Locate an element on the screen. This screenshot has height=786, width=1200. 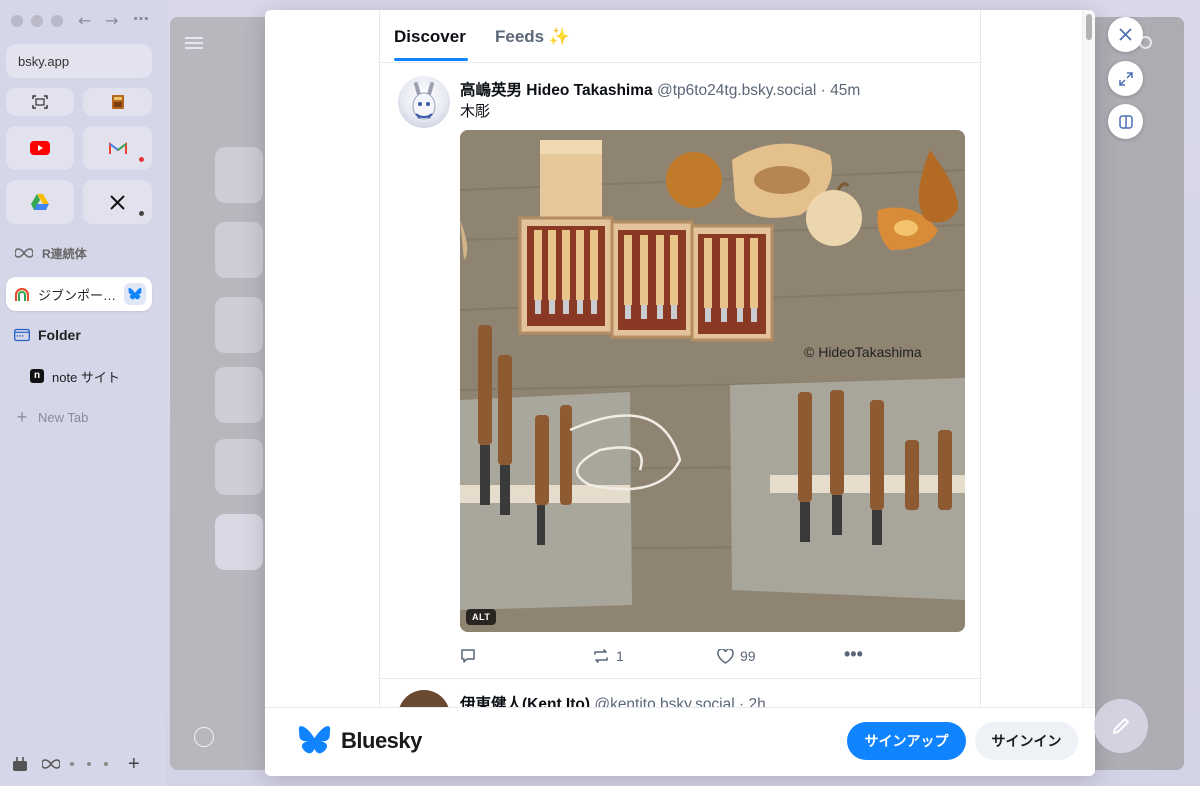
author-name: 高嶋英男 Hideo Takashima is located at coordinates (556, 90).